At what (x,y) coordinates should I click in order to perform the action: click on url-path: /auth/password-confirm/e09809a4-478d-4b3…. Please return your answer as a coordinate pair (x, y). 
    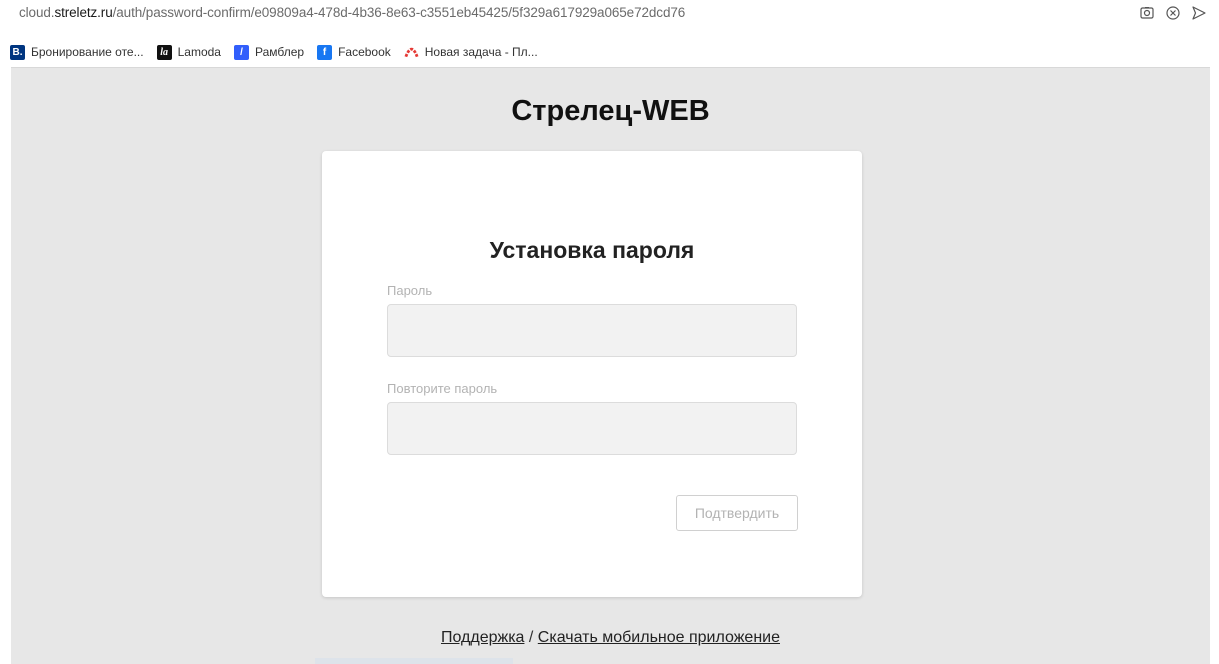
    Looking at the image, I should click on (399, 12).